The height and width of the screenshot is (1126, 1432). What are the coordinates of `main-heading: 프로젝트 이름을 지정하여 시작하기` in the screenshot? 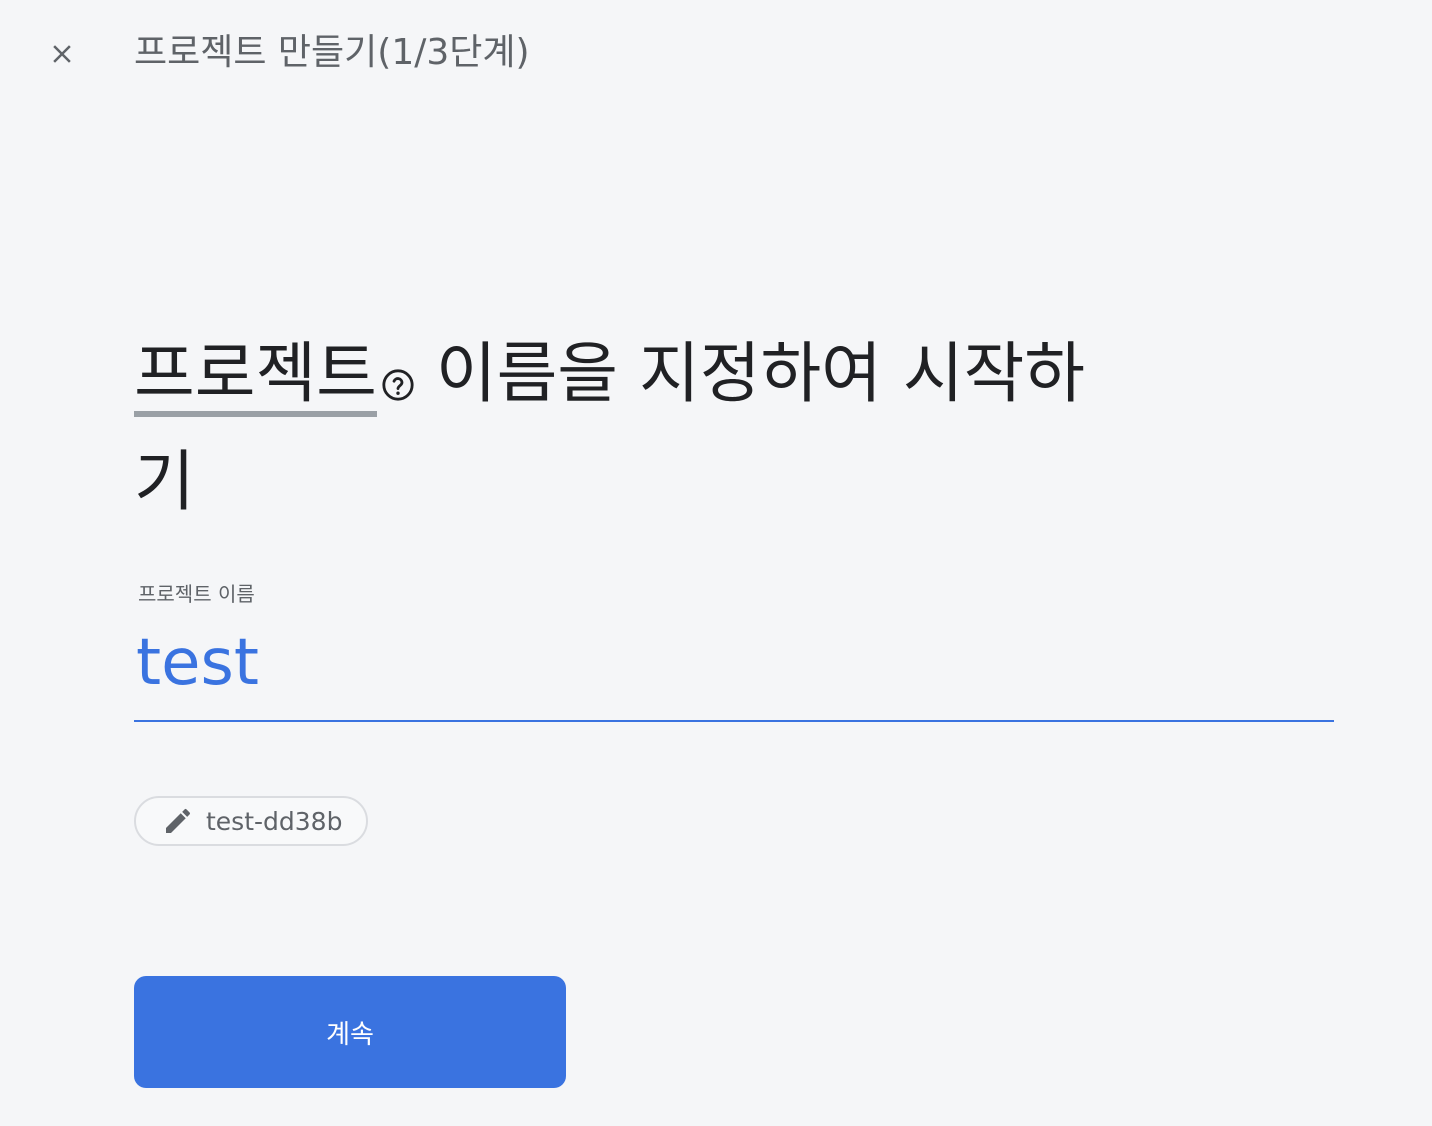 It's located at (614, 428).